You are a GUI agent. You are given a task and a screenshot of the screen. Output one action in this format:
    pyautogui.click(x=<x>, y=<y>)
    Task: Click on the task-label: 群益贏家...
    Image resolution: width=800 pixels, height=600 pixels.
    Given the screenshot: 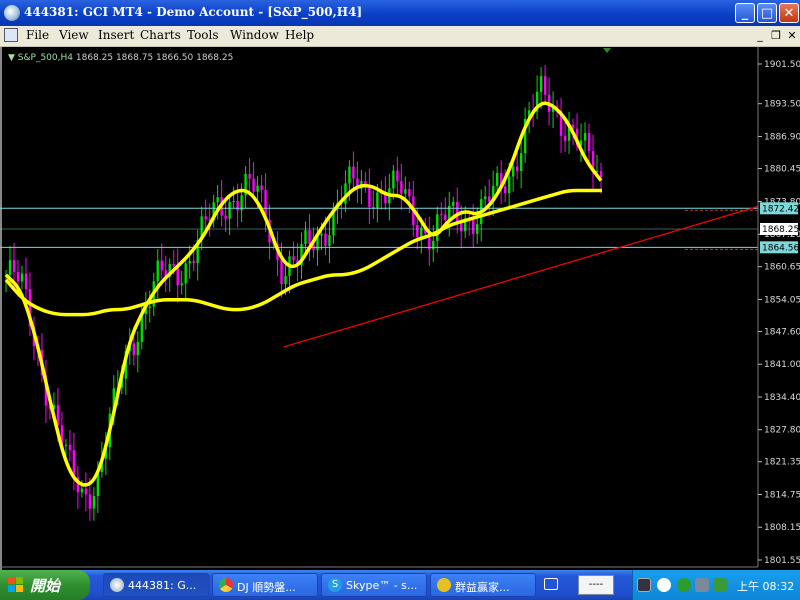 What is the action you would take?
    pyautogui.click(x=482, y=587)
    